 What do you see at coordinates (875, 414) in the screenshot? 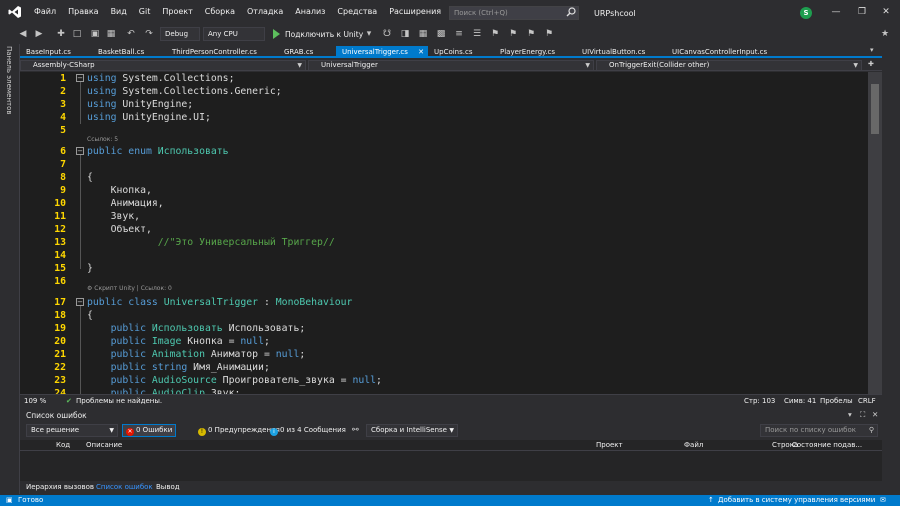
I see `close-panel-icon: ✕` at bounding box center [875, 414].